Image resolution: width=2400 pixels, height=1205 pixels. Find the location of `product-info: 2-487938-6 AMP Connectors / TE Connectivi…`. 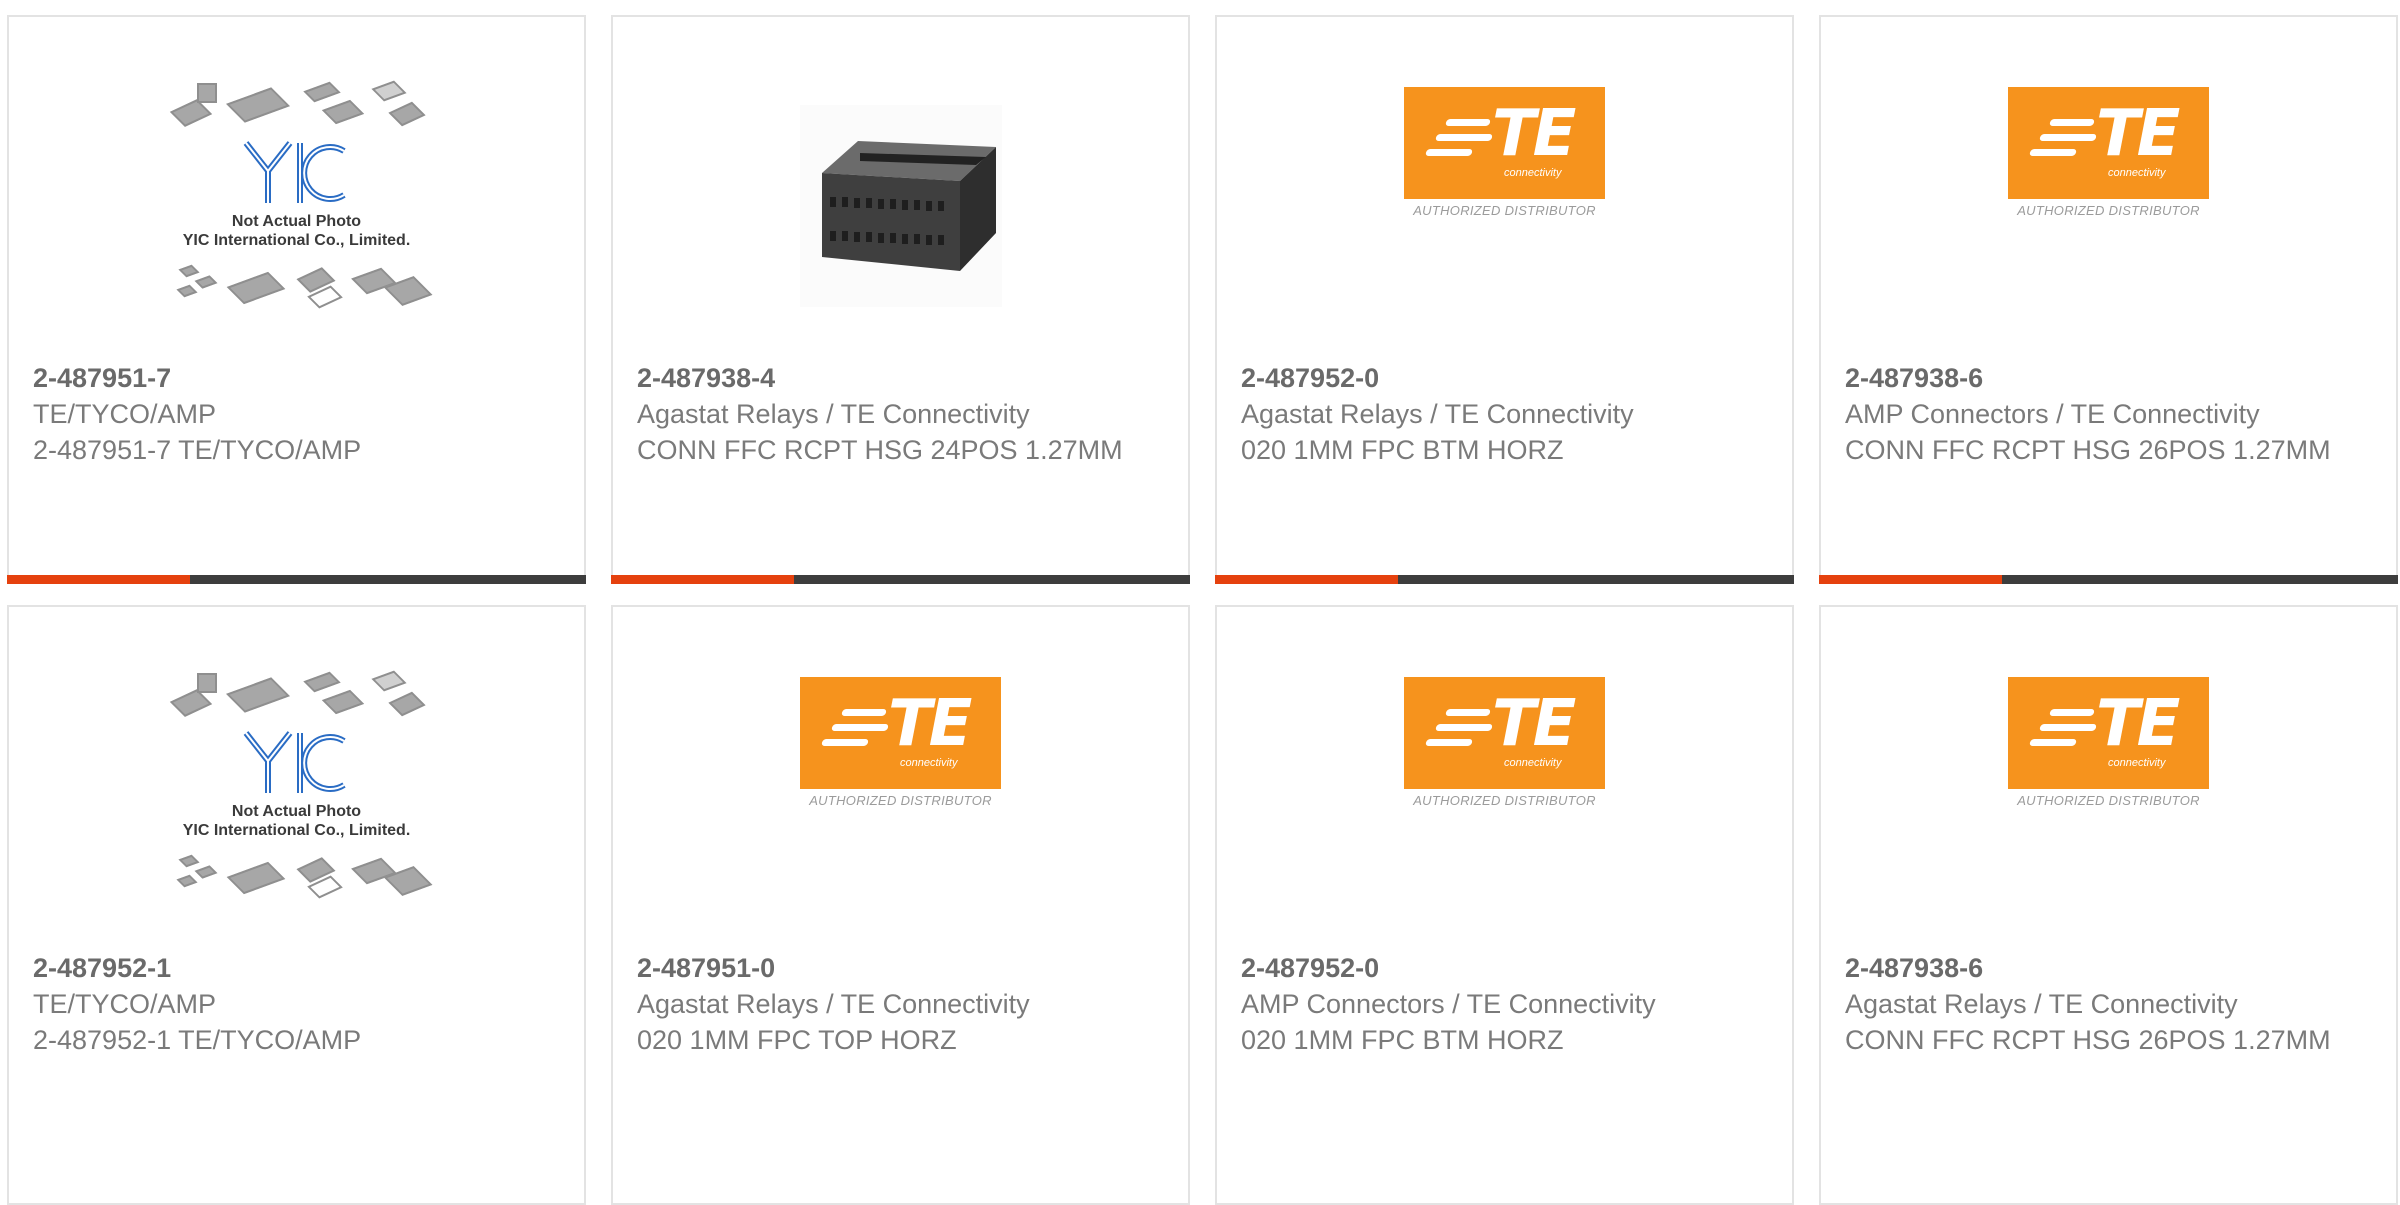

product-info: 2-487938-6 AMP Connectors / TE Connectivi… is located at coordinates (2108, 414).